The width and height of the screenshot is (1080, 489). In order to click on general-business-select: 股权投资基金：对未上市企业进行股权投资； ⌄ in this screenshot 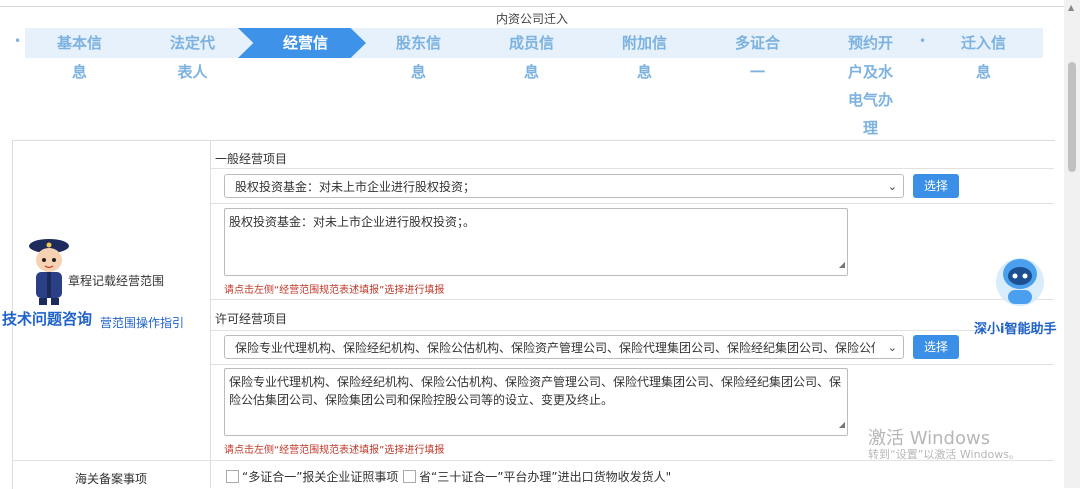, I will do `click(564, 186)`.